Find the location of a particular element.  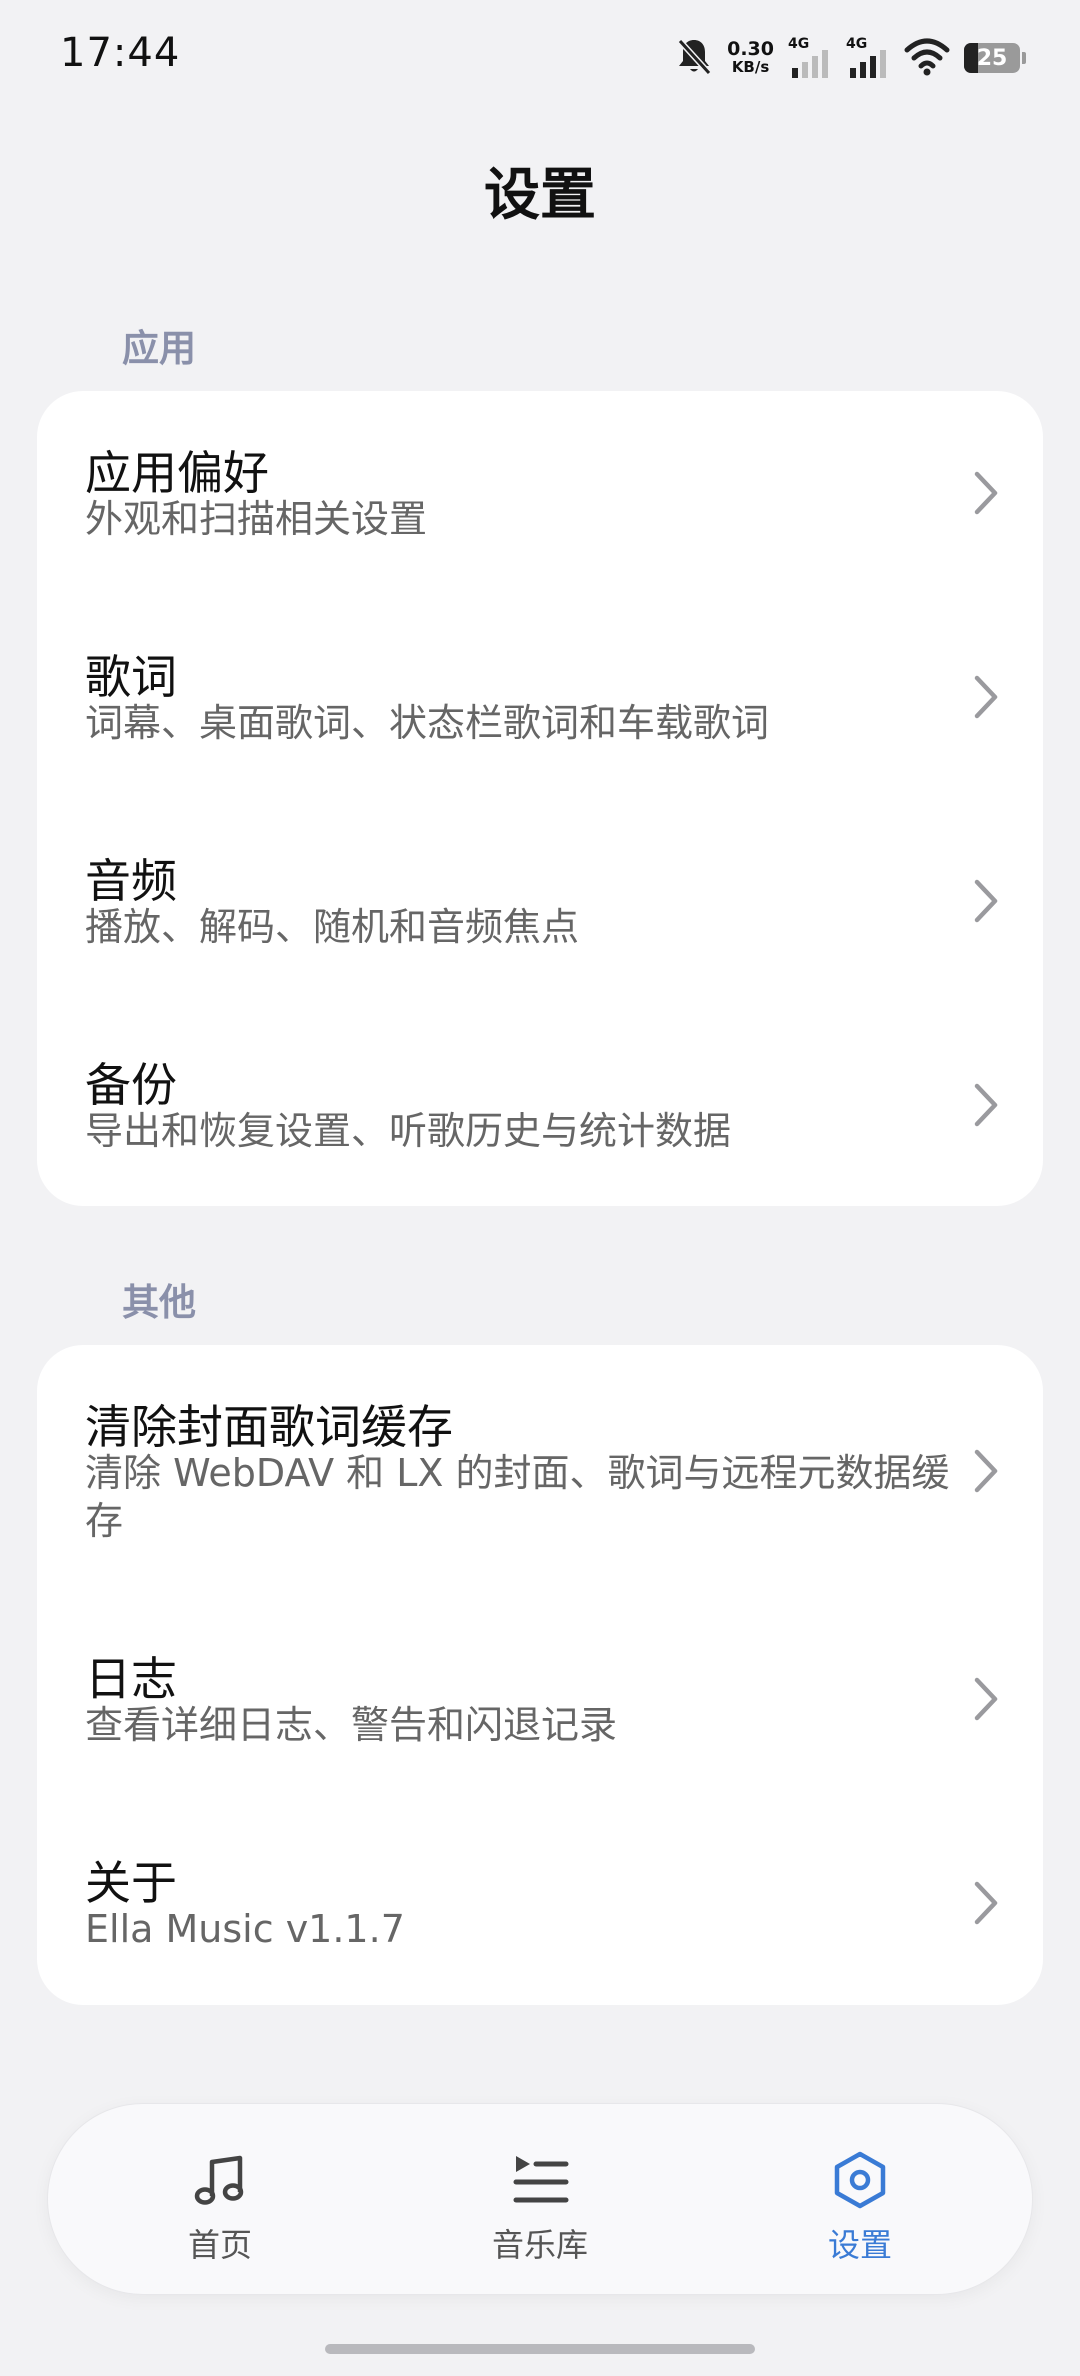

settings-item-title: 关于 is located at coordinates (131, 1883).